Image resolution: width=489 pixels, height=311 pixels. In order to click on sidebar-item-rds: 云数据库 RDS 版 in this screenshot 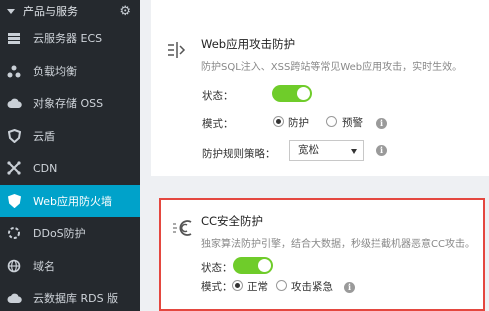, I will do `click(70, 296)`.